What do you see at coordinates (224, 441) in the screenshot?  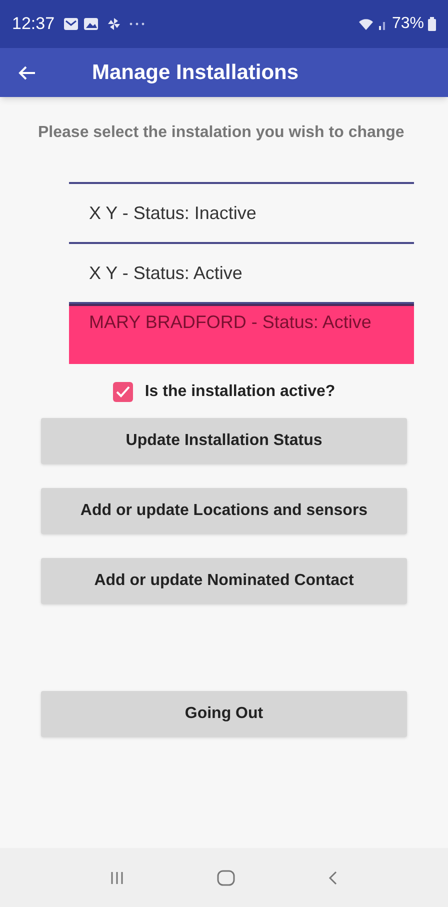 I see `action-button: Update Installation Status` at bounding box center [224, 441].